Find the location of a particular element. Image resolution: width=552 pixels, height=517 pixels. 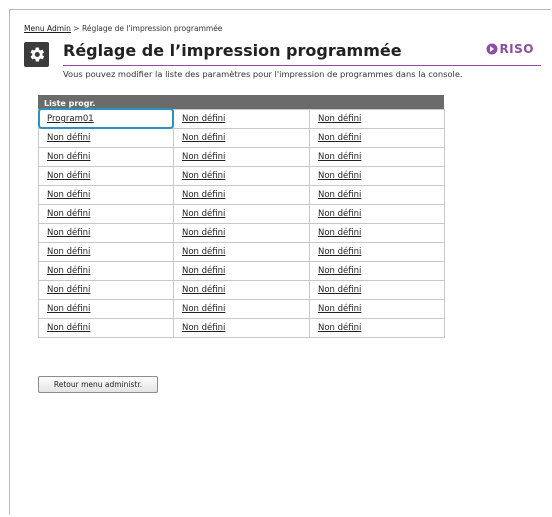

page-title: Réglage de l’impression programmée is located at coordinates (232, 50).